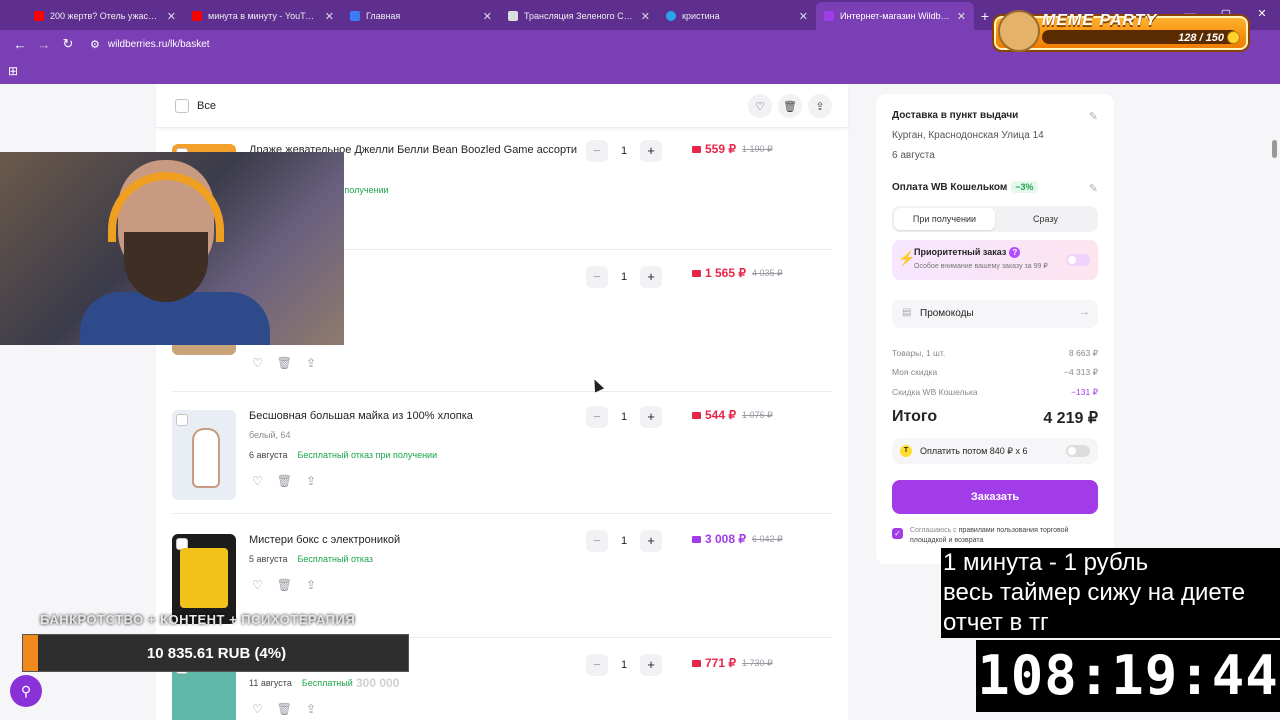 The height and width of the screenshot is (720, 1280). What do you see at coordinates (270, 683) in the screenshot?
I see `delivery-date: 11 августа` at bounding box center [270, 683].